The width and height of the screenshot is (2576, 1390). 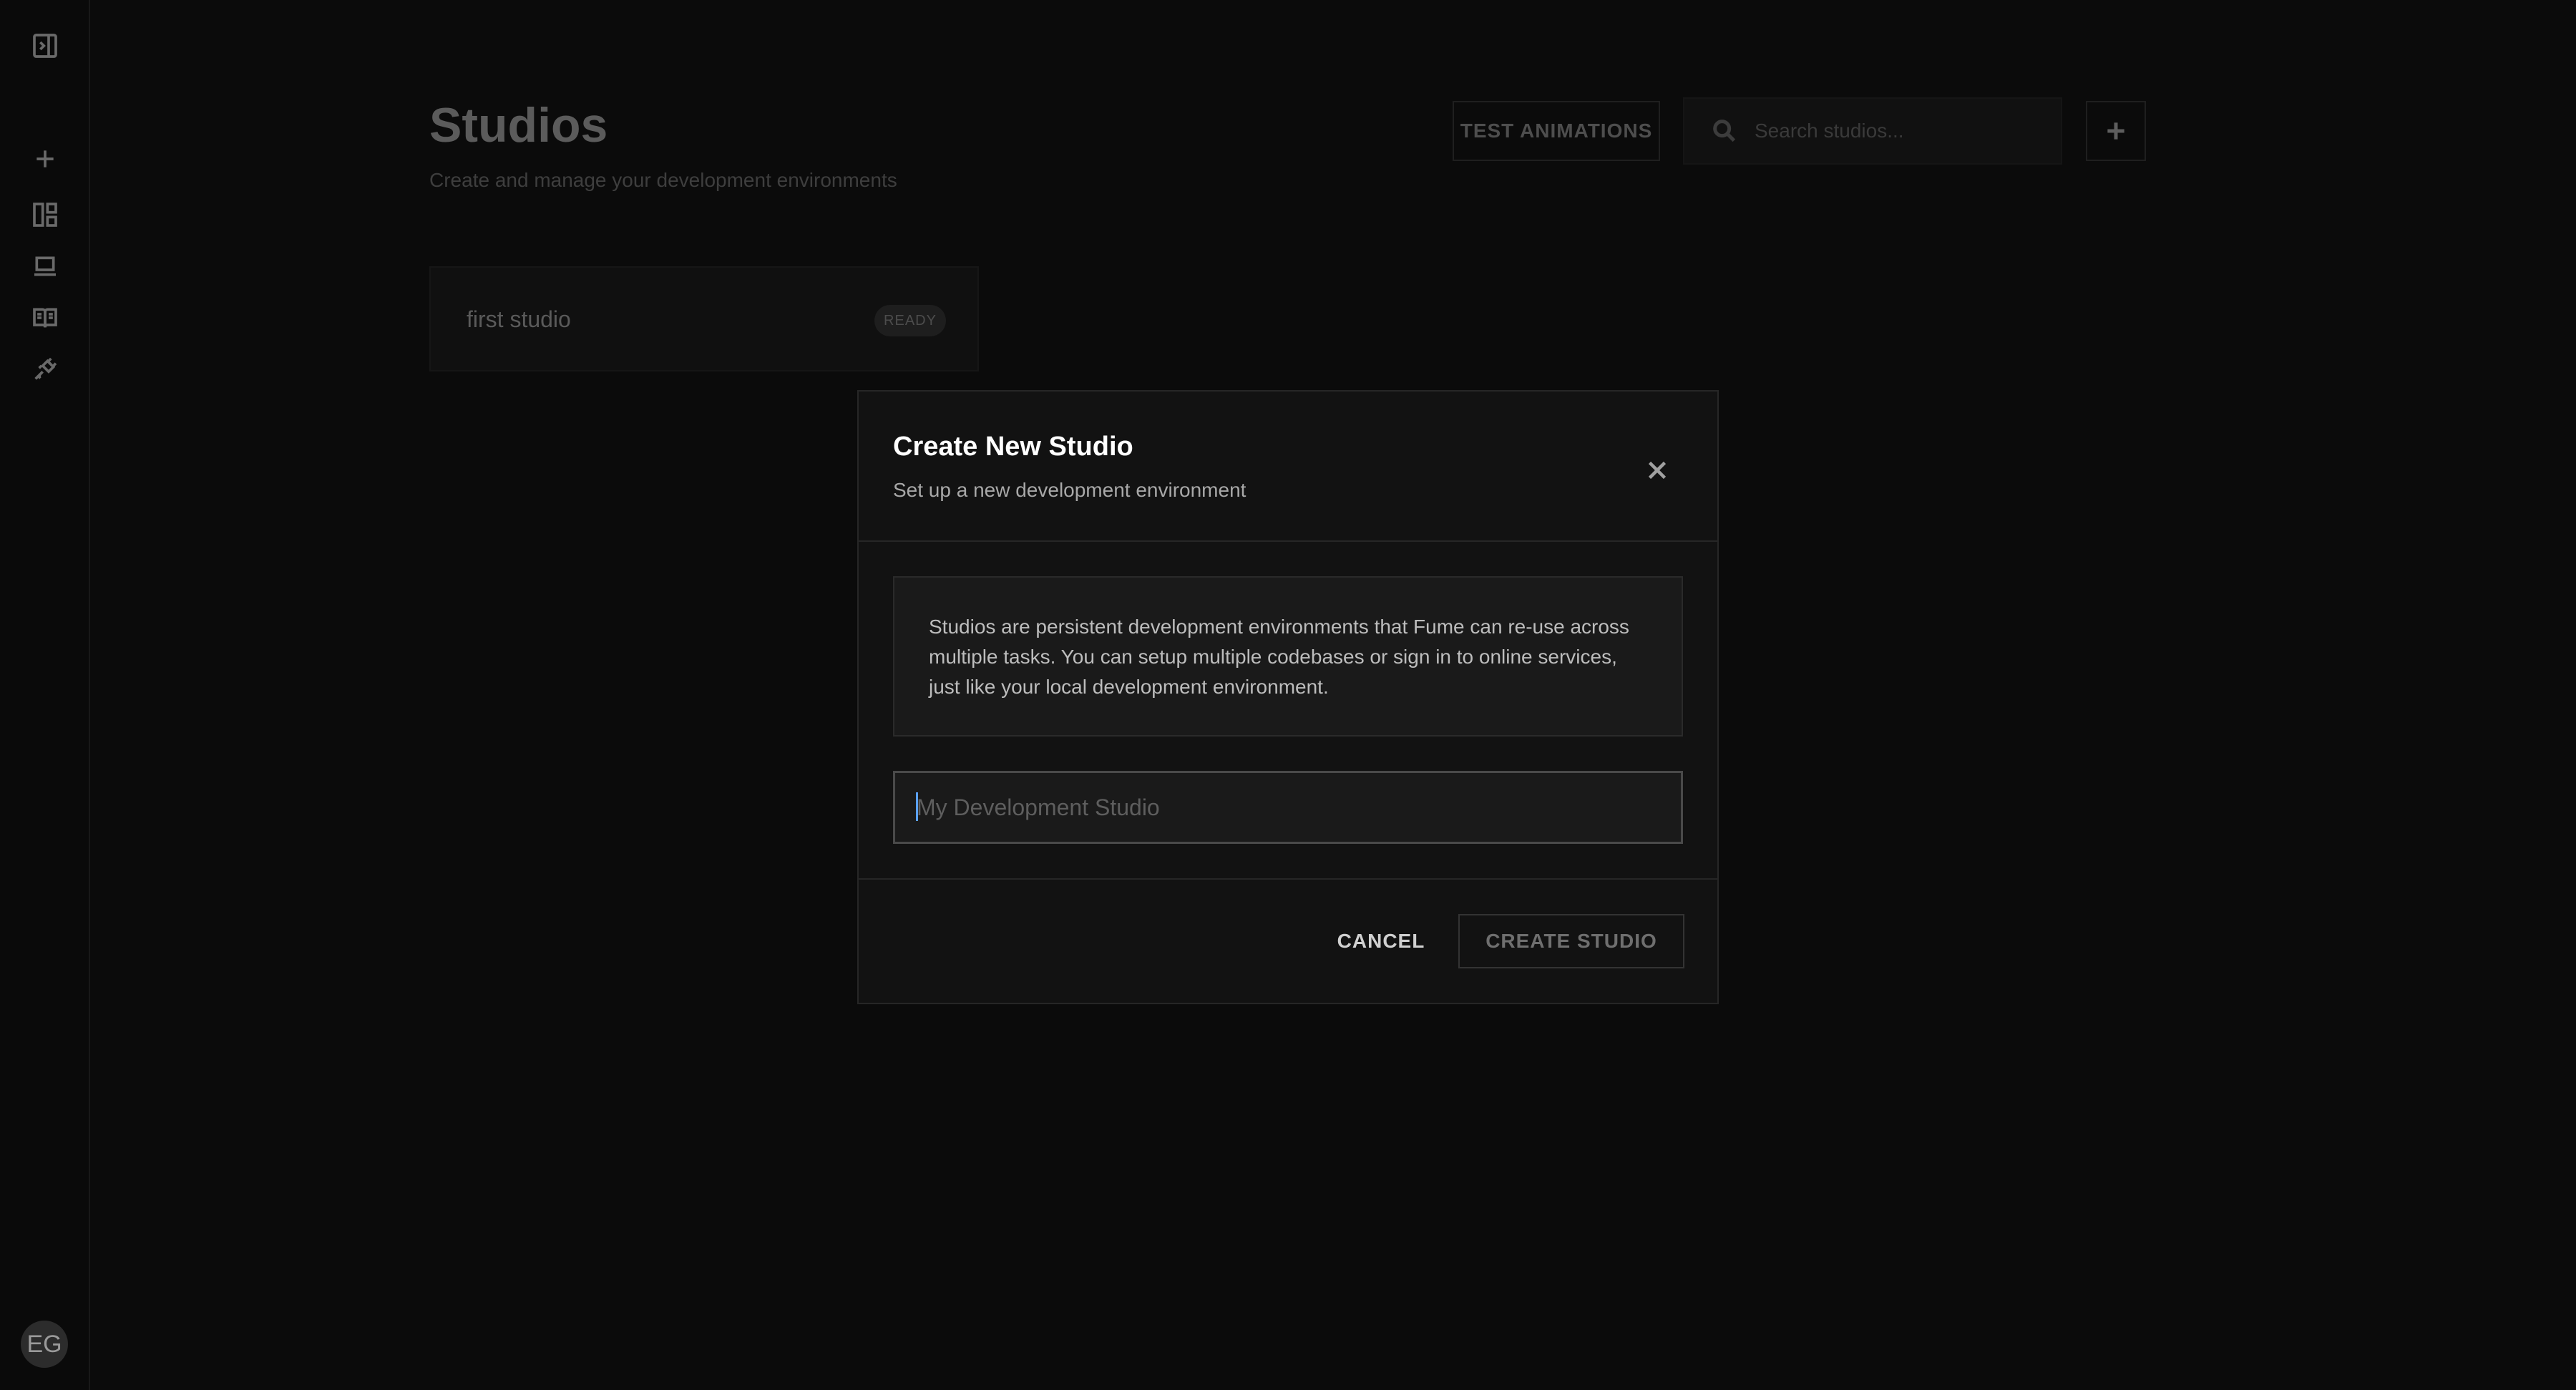 What do you see at coordinates (1013, 447) in the screenshot?
I see `dialog-title: Create New Studio` at bounding box center [1013, 447].